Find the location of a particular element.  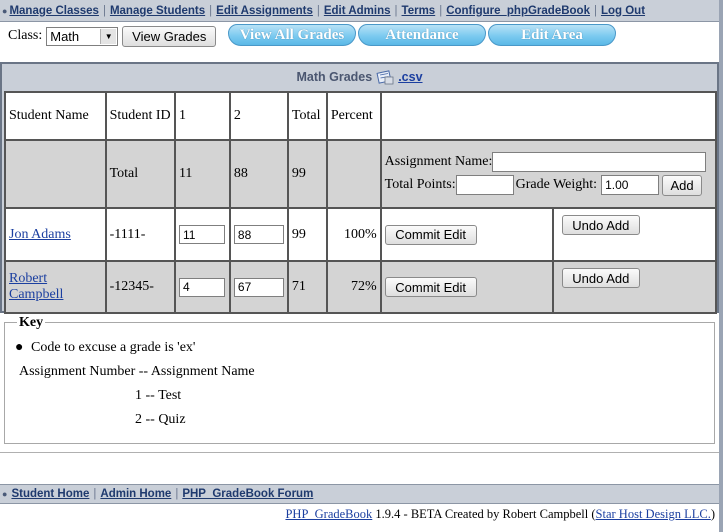

header-empty is located at coordinates (548, 116).